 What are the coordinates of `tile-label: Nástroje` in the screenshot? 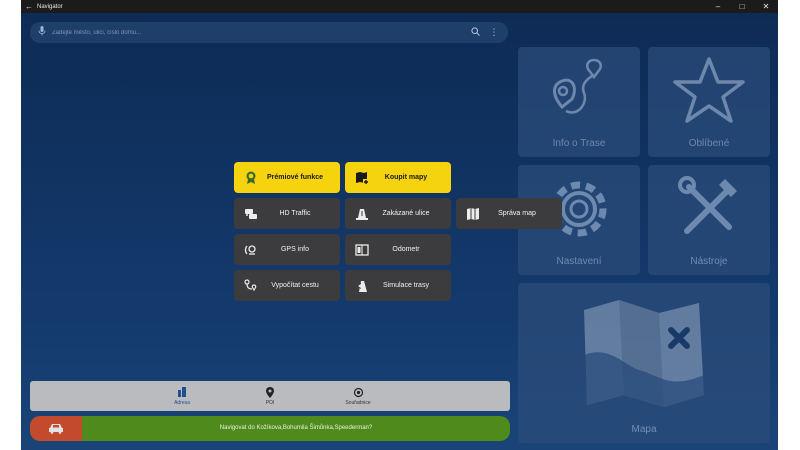 It's located at (709, 261).